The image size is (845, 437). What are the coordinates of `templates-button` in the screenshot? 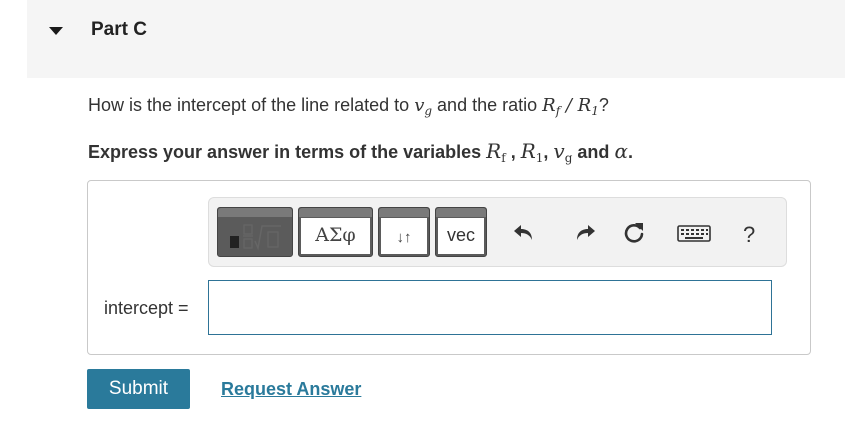 It's located at (255, 232).